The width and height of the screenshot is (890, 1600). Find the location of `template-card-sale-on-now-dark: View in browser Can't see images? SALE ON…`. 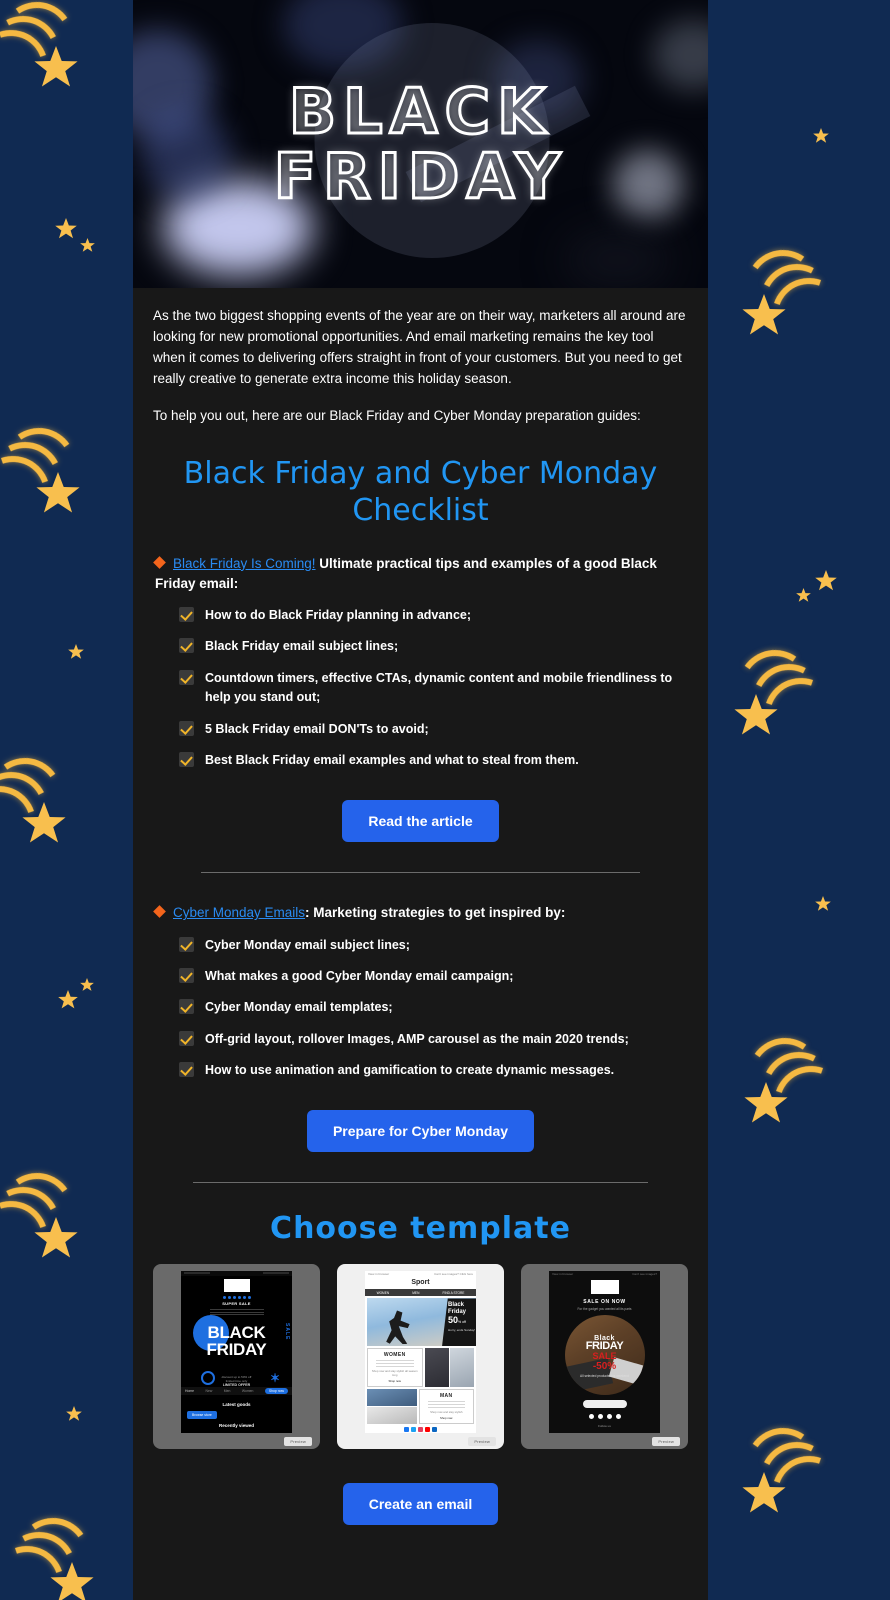

template-card-sale-on-now-dark: View in browser Can't see images? SALE ON… is located at coordinates (604, 1357).